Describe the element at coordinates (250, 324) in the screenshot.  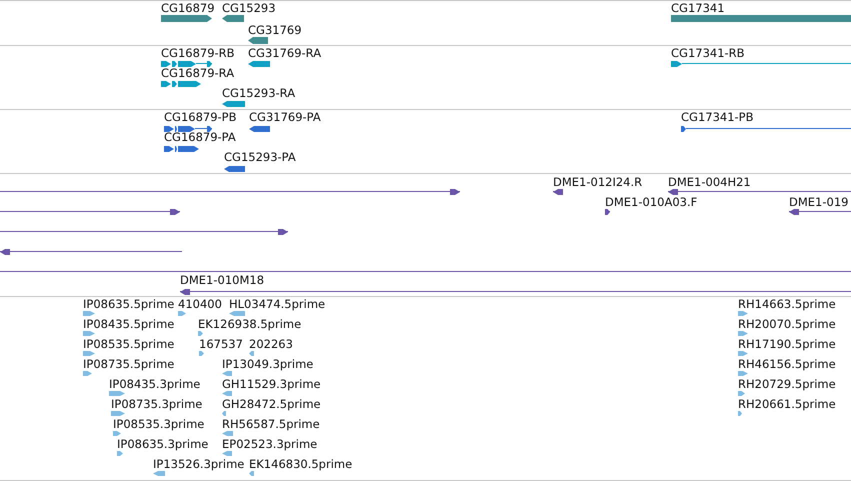
I see `feature-label: EK126938.5prime` at that location.